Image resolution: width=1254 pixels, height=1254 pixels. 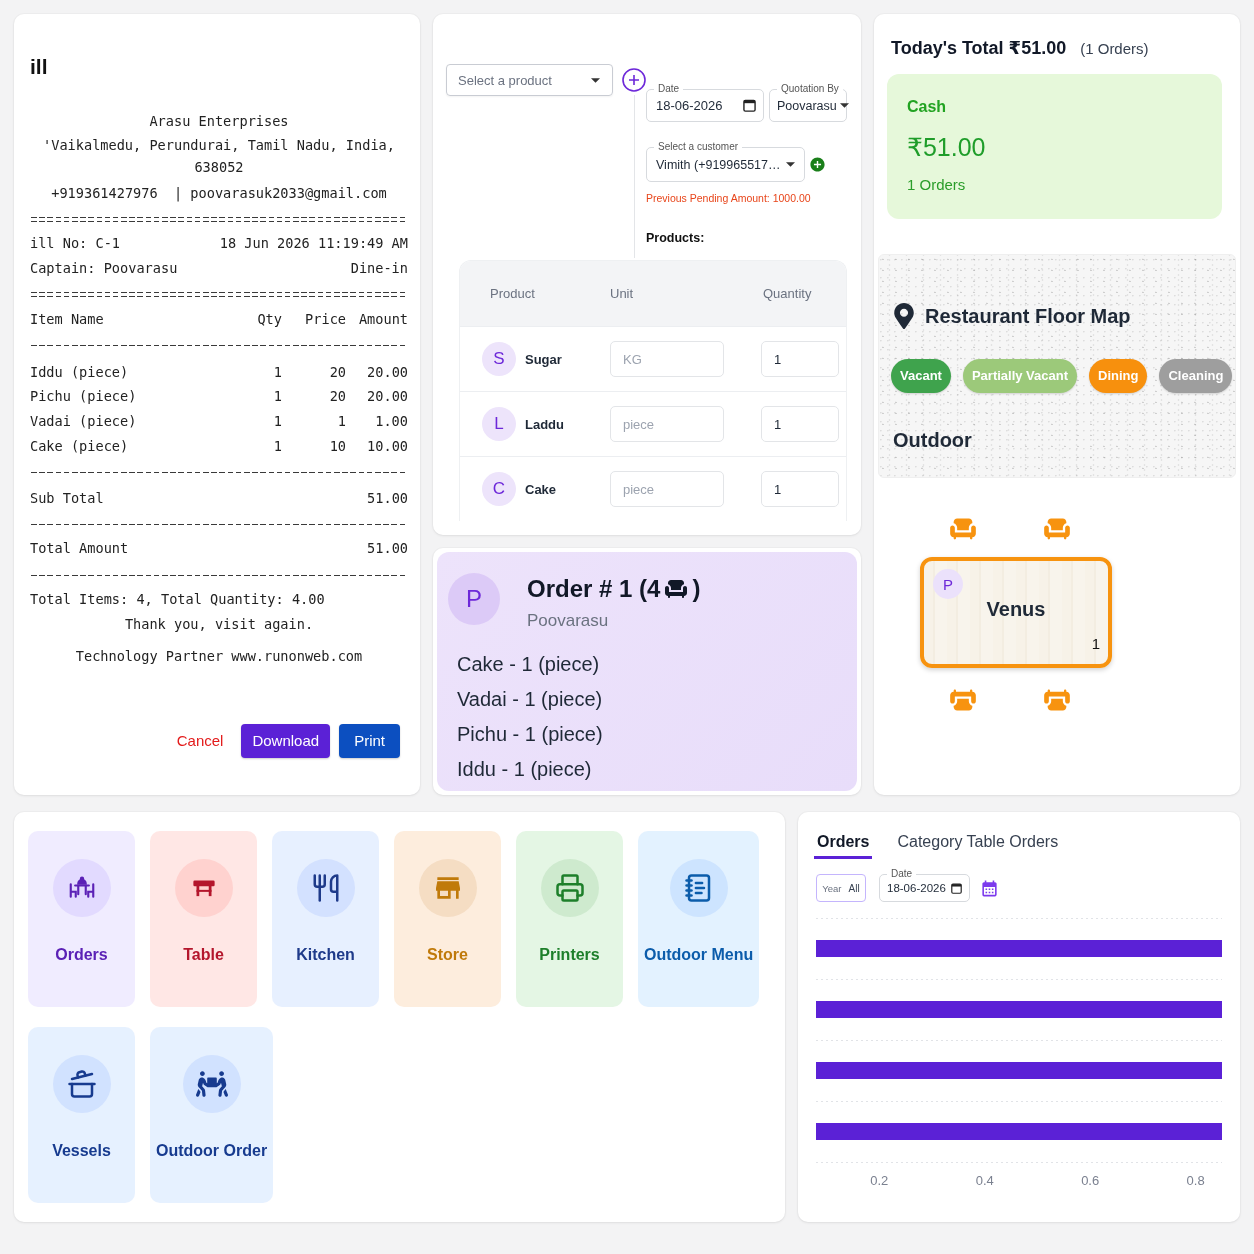 What do you see at coordinates (177, 600) in the screenshot?
I see `summary-text: Total Items: 4, Total Quantity: 4.00` at bounding box center [177, 600].